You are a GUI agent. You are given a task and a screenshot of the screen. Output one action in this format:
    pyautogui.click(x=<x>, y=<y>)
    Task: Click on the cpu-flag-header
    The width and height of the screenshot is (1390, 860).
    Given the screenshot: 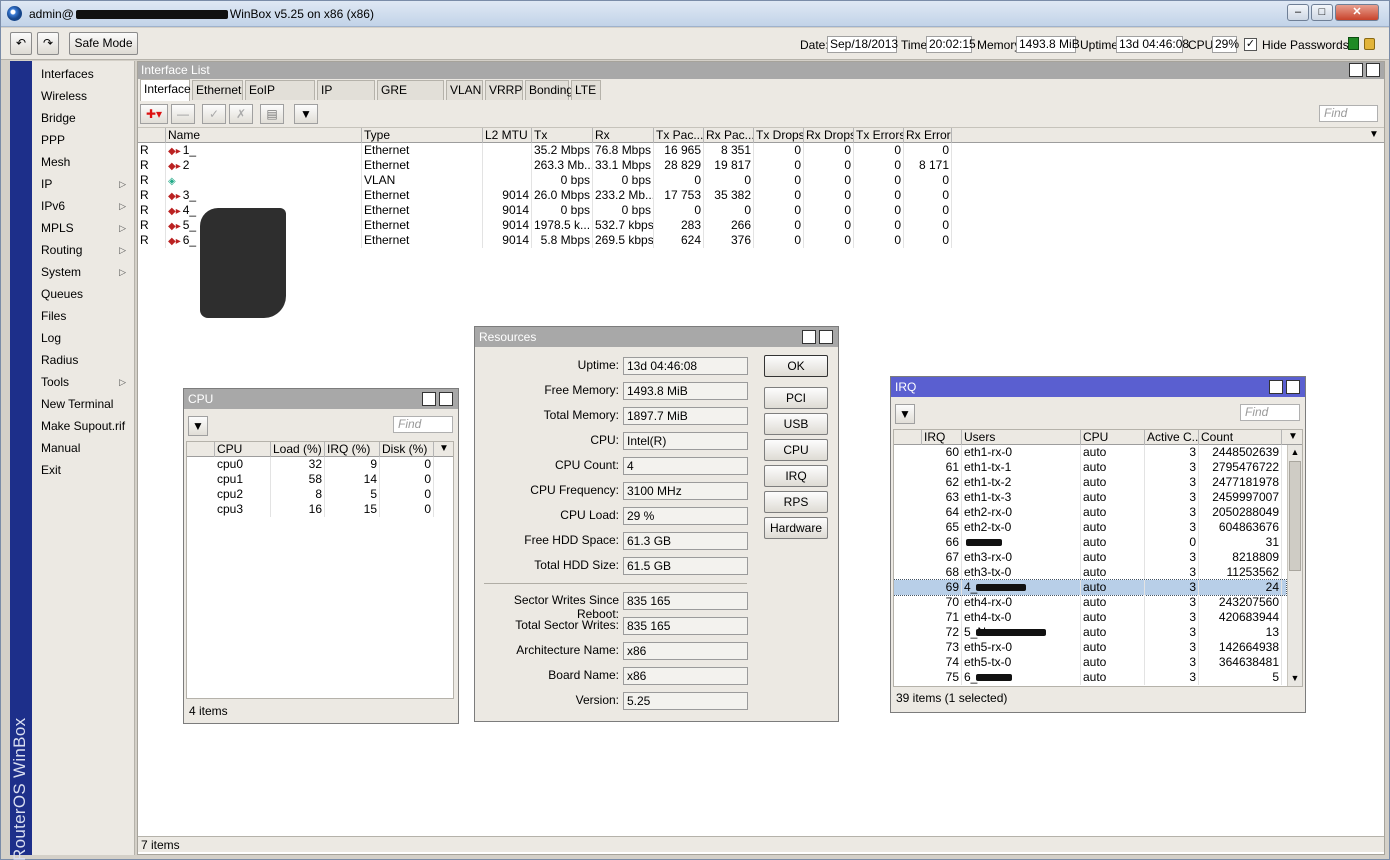 What is the action you would take?
    pyautogui.click(x=201, y=449)
    